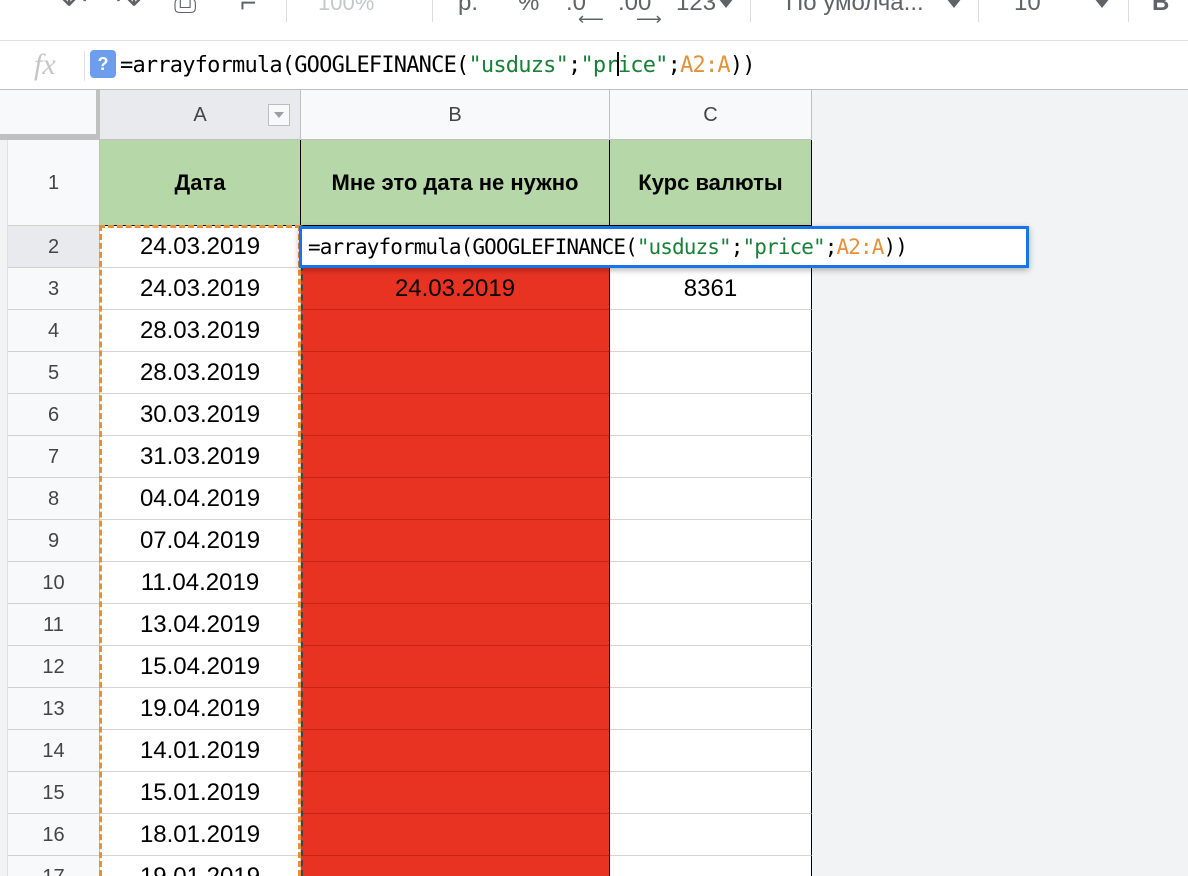  Describe the element at coordinates (200, 866) in the screenshot. I see `cell-date: 19.01.2019` at that location.